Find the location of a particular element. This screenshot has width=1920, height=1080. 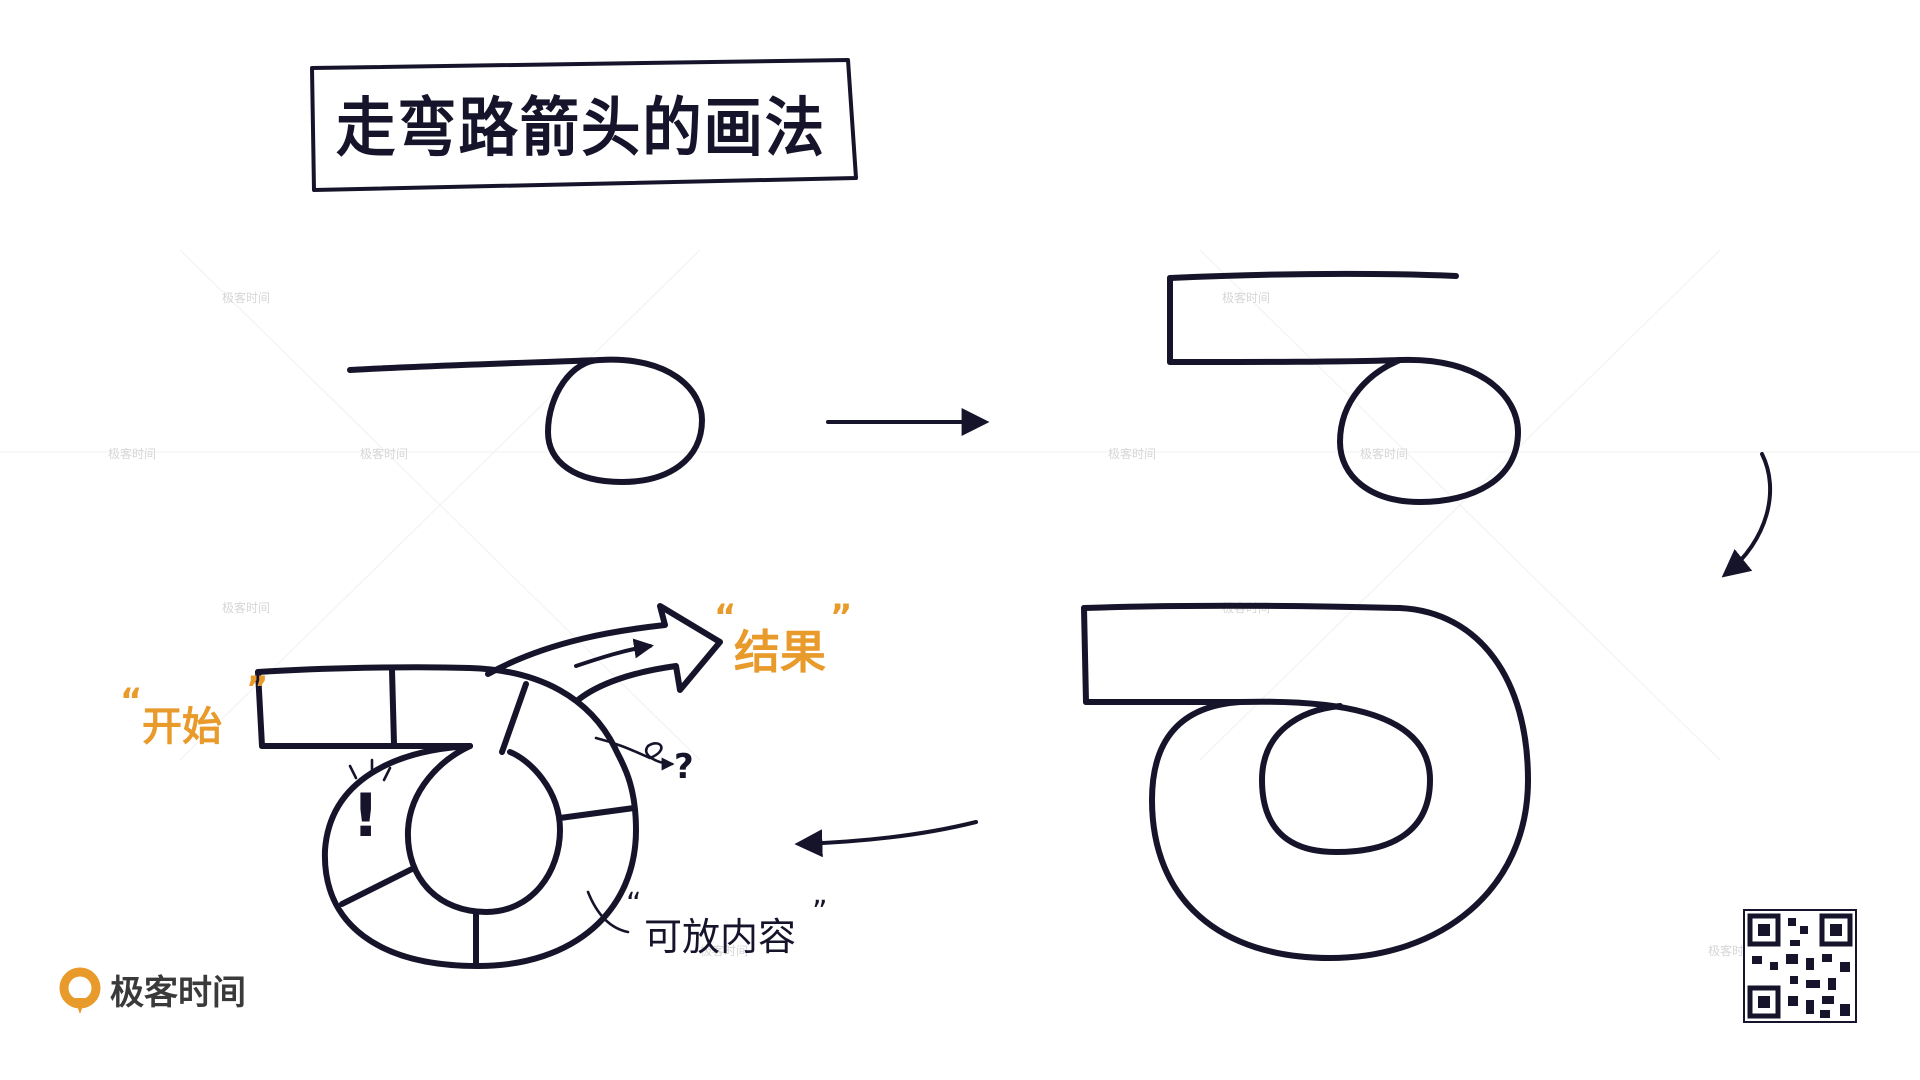

content-quote-close: ” is located at coordinates (820, 912).